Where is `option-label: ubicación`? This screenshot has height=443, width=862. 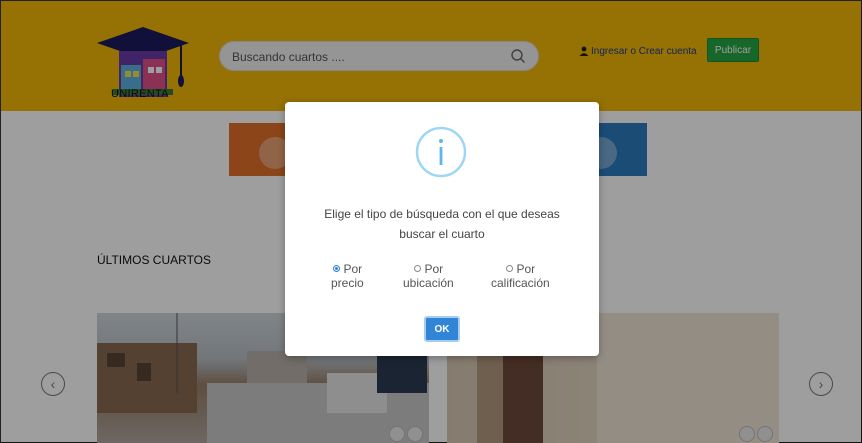 option-label: ubicación is located at coordinates (428, 283).